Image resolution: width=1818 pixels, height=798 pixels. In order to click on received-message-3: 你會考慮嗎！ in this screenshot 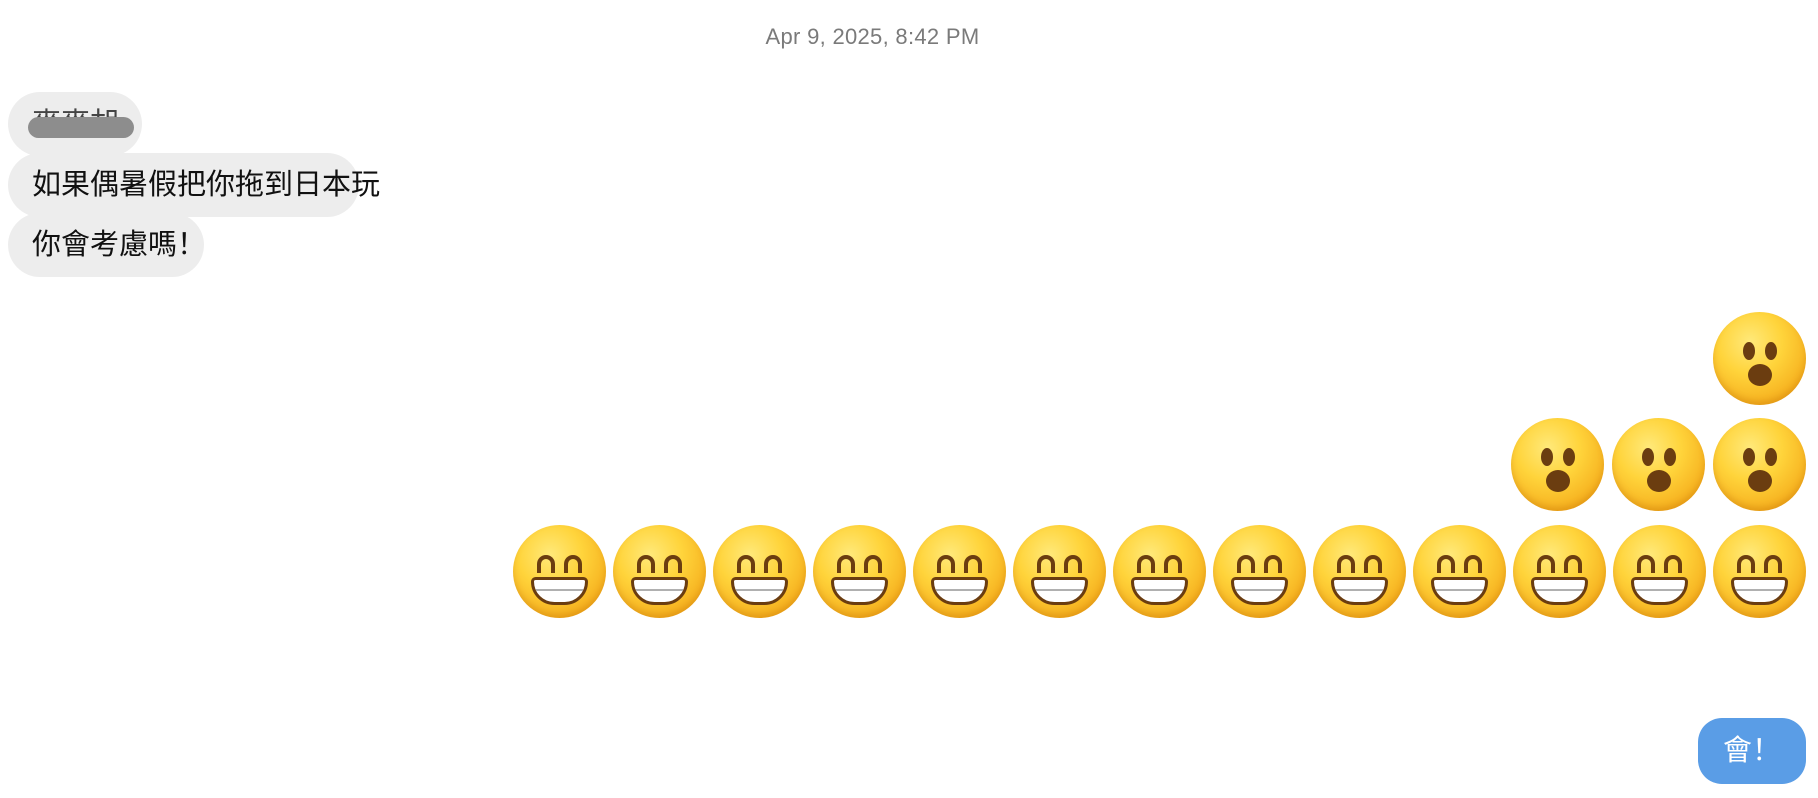, I will do `click(107, 245)`.